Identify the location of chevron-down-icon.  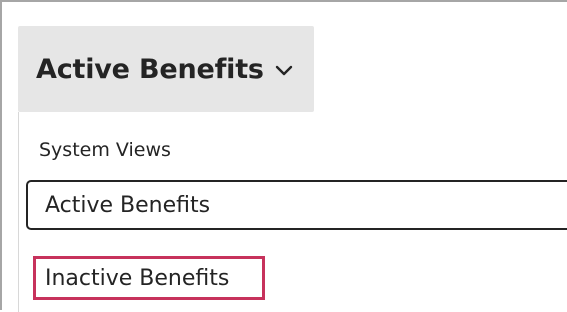
(284, 69).